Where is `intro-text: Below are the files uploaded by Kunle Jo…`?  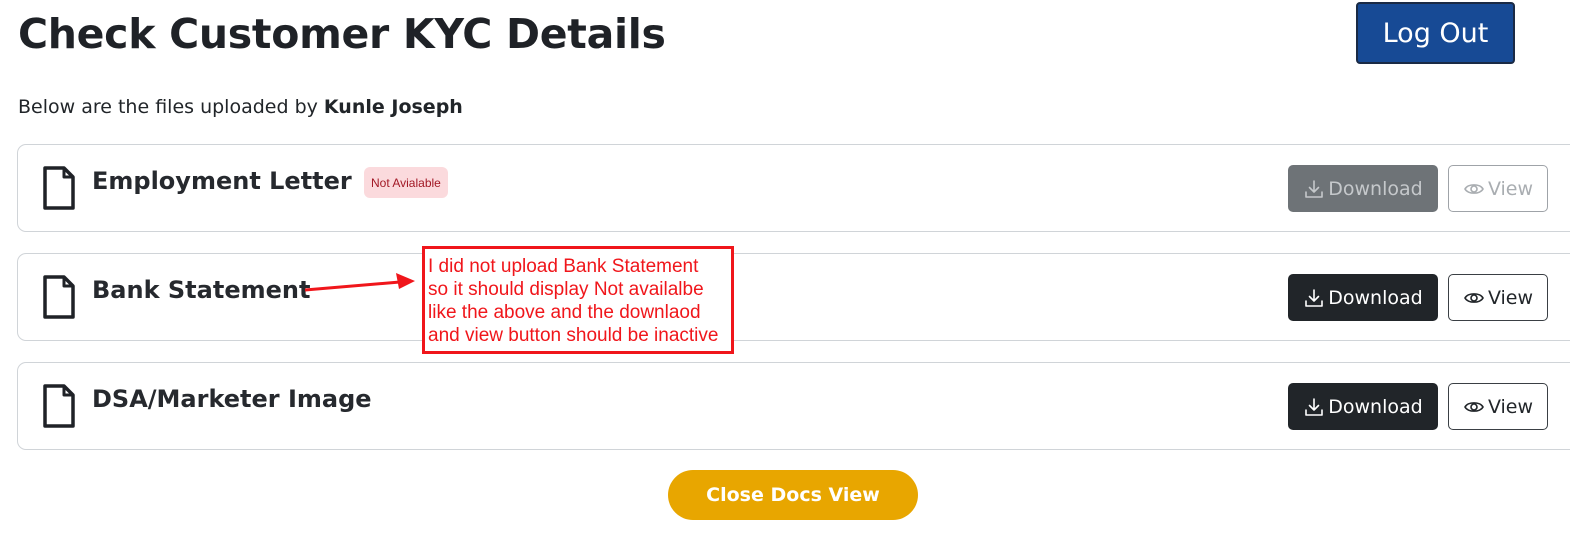 intro-text: Below are the files uploaded by Kunle Jo… is located at coordinates (240, 107).